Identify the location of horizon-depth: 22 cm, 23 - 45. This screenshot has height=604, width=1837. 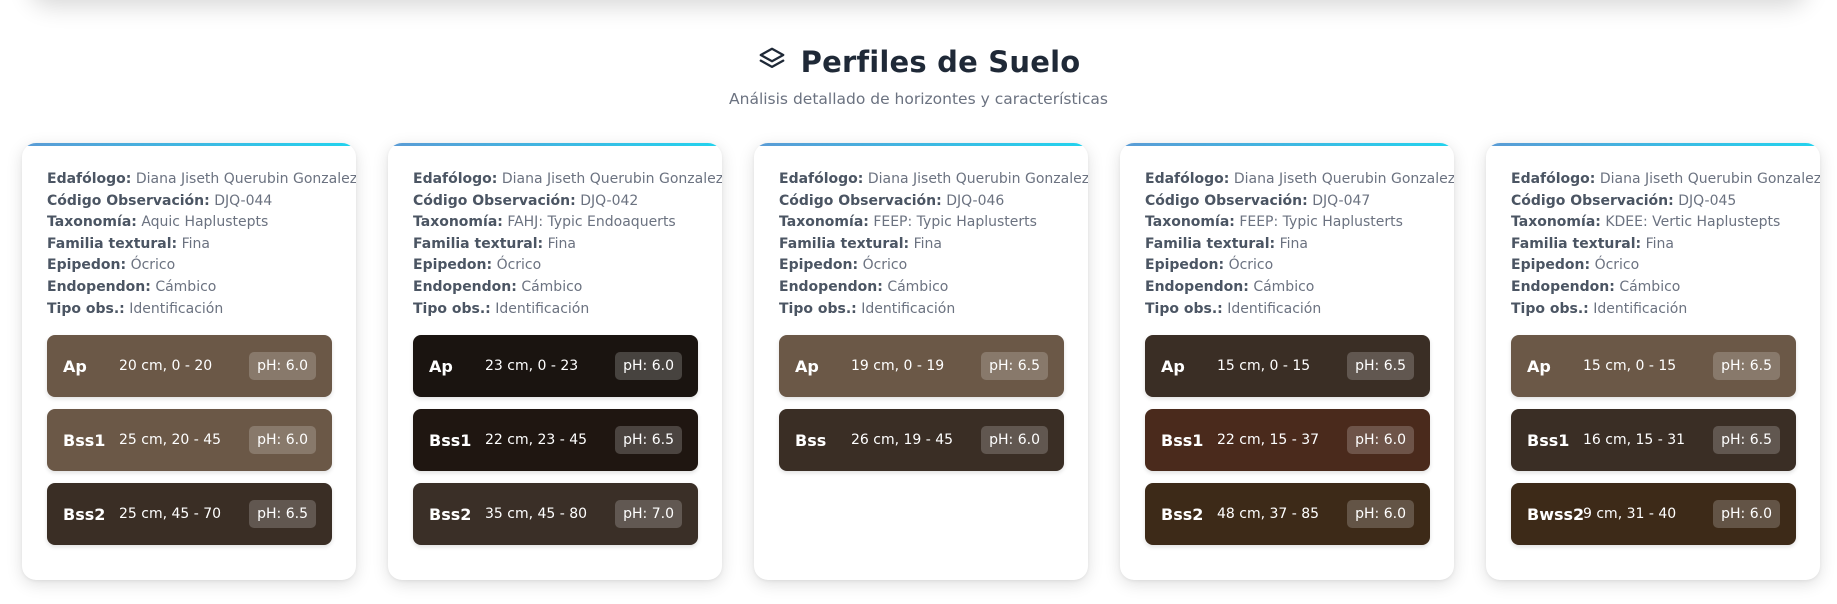
(536, 440).